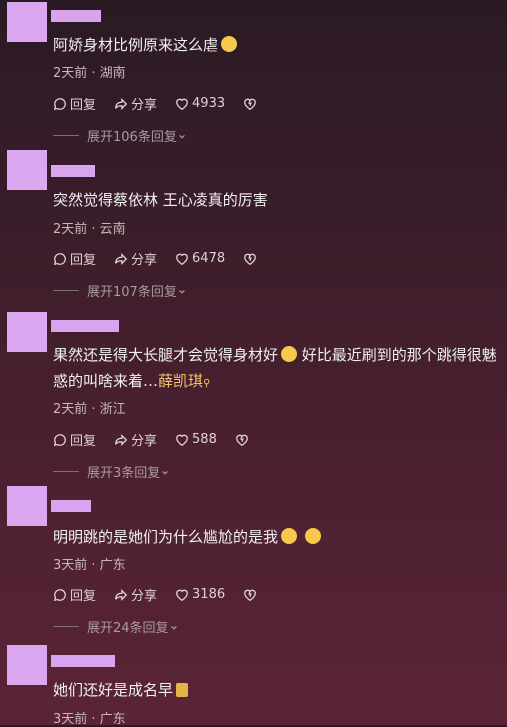 The image size is (507, 727). I want to click on like-count: 3186, so click(209, 594).